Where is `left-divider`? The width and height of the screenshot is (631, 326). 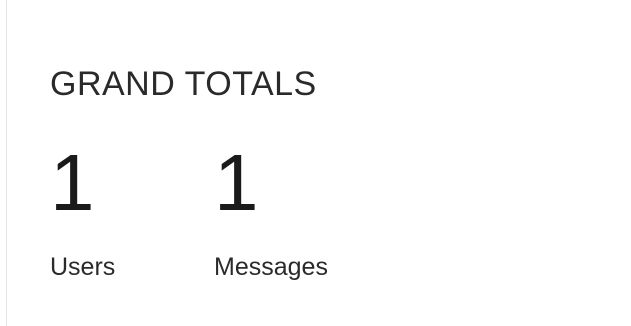 left-divider is located at coordinates (6, 163).